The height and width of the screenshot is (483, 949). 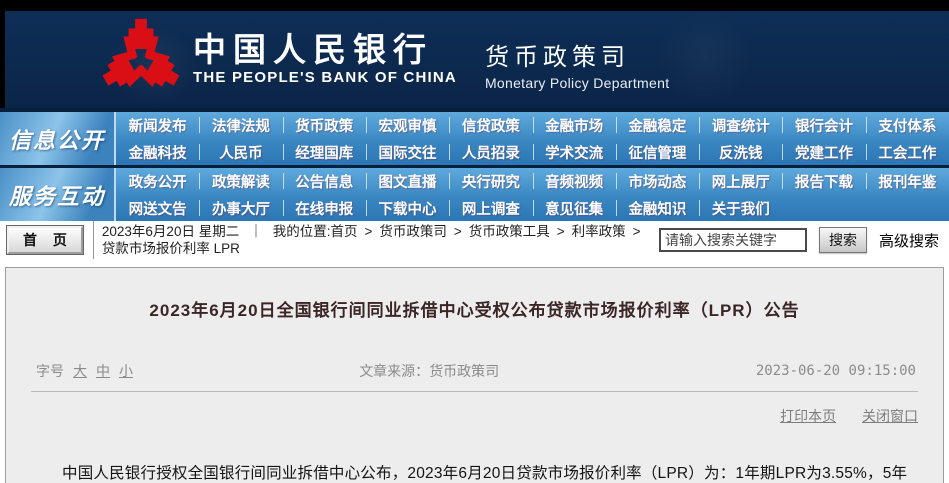 I want to click on search-input, so click(x=732, y=240).